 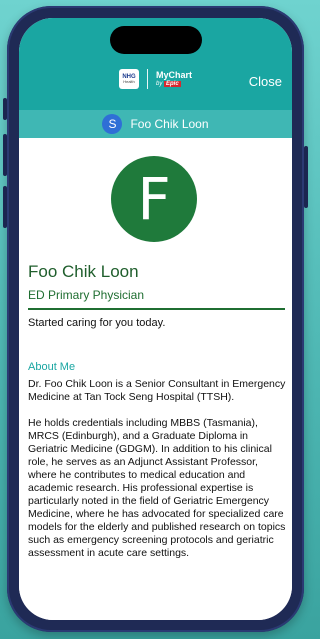 I want to click on nhg-logo-subtext: Health, so click(x=129, y=81).